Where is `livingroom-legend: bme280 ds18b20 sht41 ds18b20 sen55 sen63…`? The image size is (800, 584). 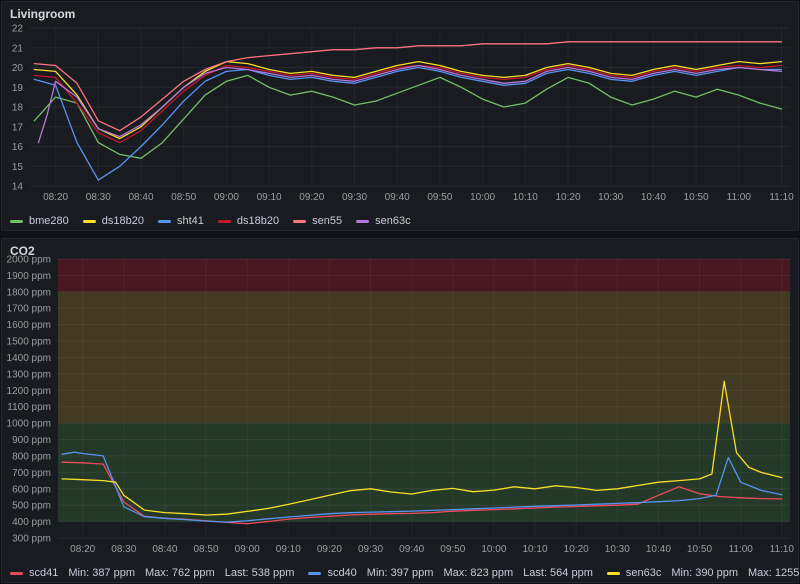
livingroom-legend: bme280 ds18b20 sht41 ds18b20 sen55 sen63… is located at coordinates (210, 221).